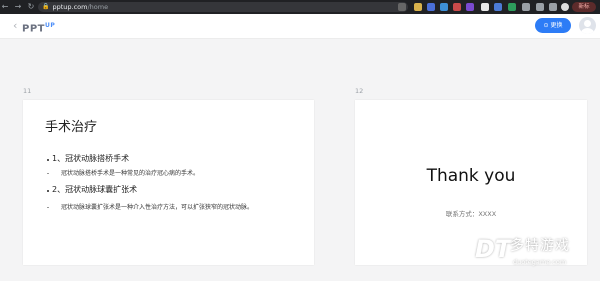 This screenshot has height=281, width=600. What do you see at coordinates (38, 27) in the screenshot?
I see `logo: PPTUP` at bounding box center [38, 27].